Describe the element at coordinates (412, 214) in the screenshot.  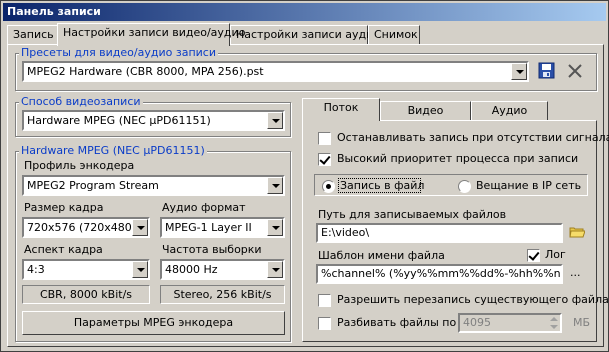
I see `path-label: Путь для записываемых файлов` at that location.